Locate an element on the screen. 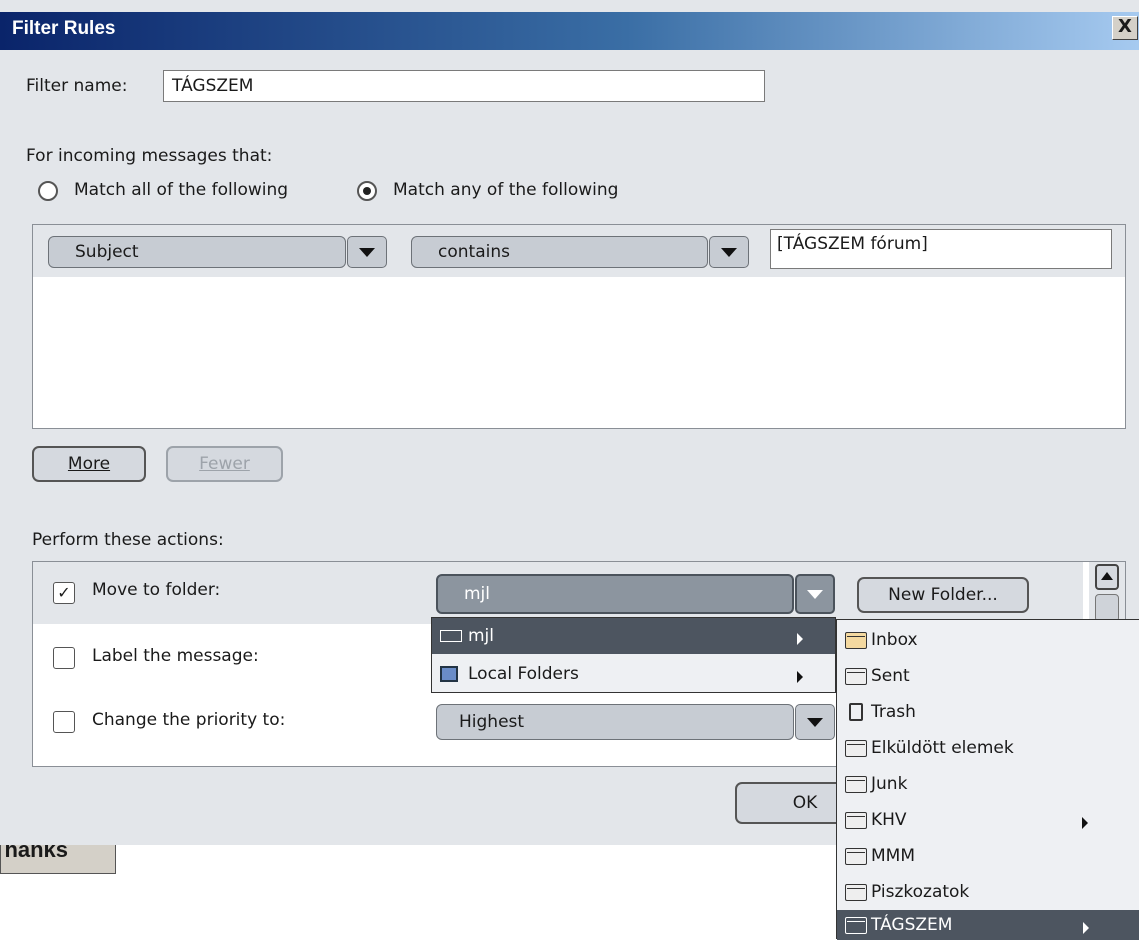 The width and height of the screenshot is (1139, 940). priority-label: Change the priority to: is located at coordinates (189, 720).